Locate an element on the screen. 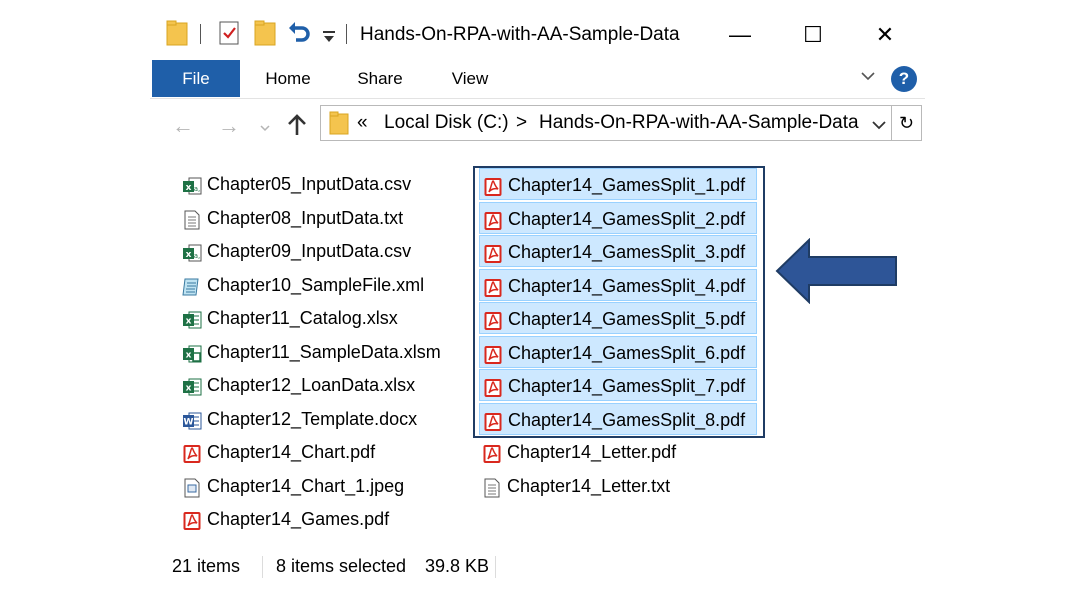 Image resolution: width=1078 pixels, height=589 pixels. properties-icon is located at coordinates (229, 35).